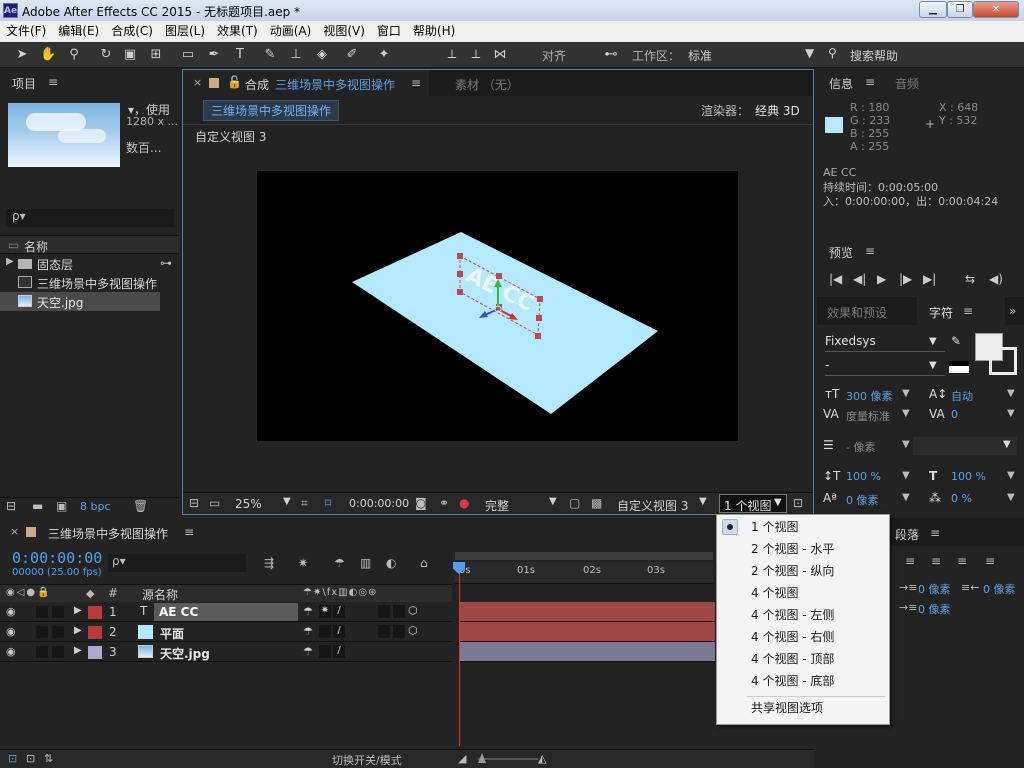  What do you see at coordinates (328, 503) in the screenshot?
I see `mask-visibility-icon: ⌑` at bounding box center [328, 503].